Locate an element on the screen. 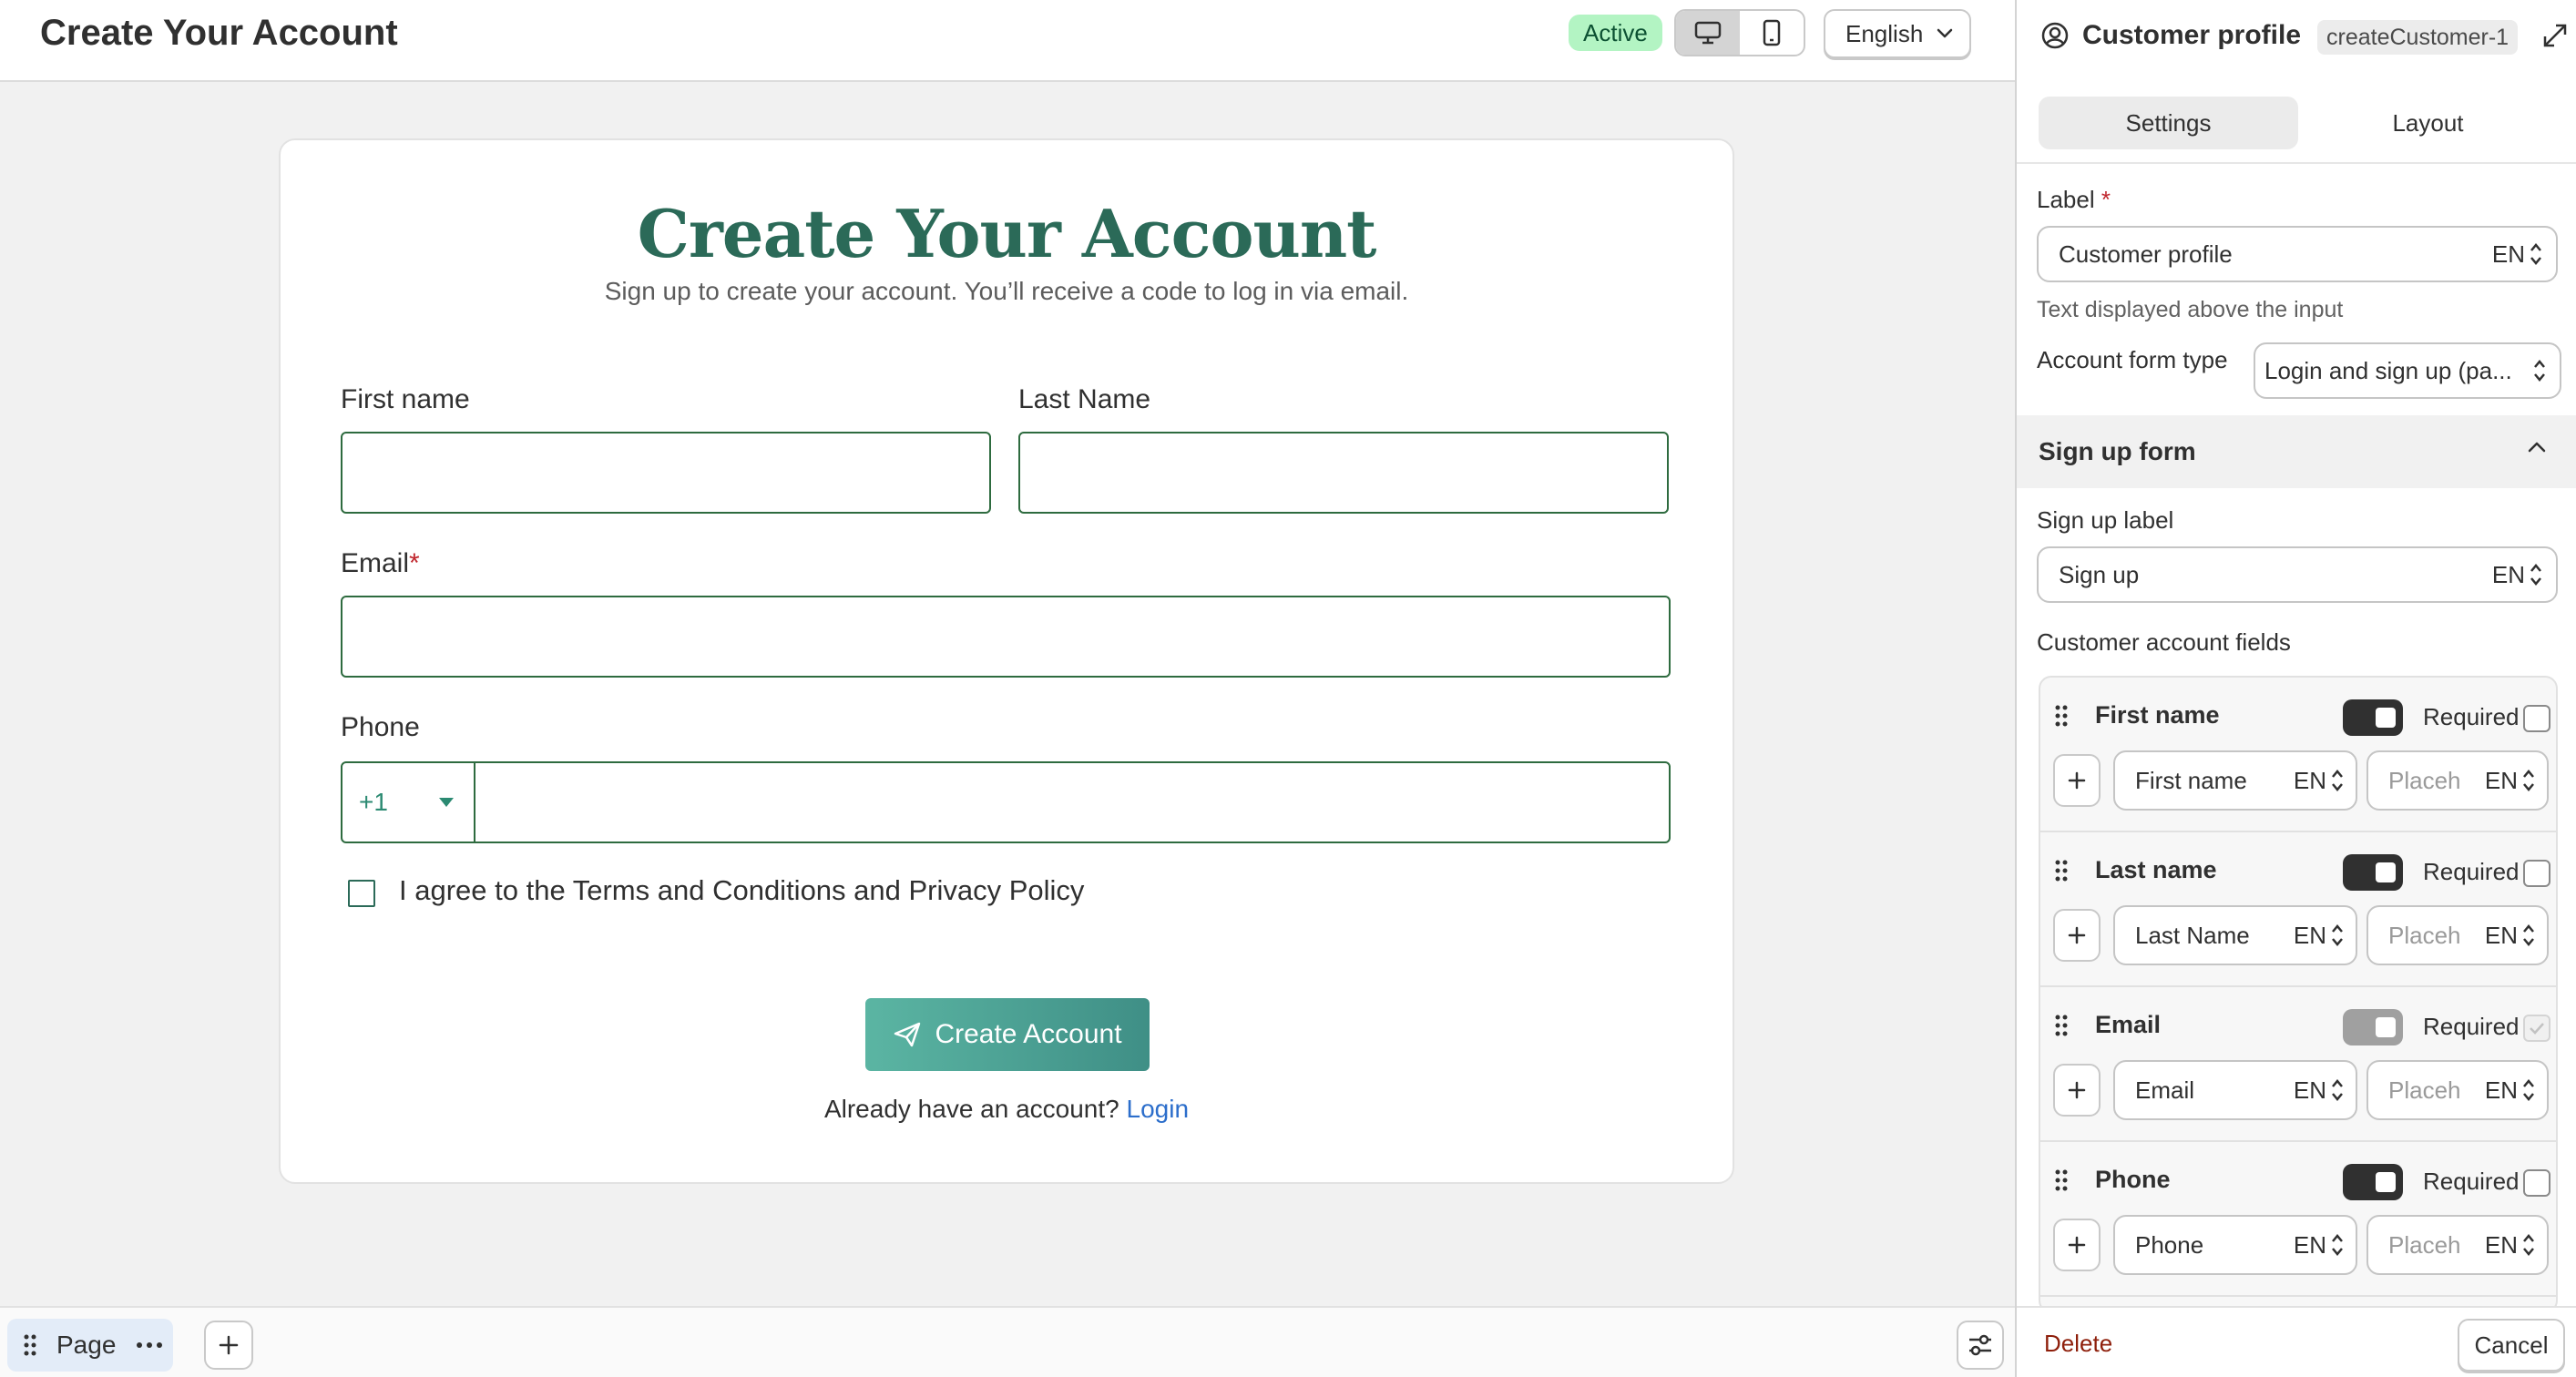 Image resolution: width=2576 pixels, height=1377 pixels. last-name-label: Last Name is located at coordinates (1084, 399).